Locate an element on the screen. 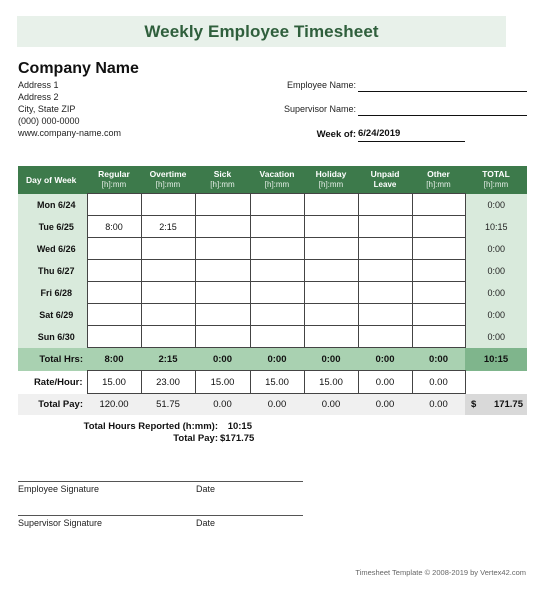 This screenshot has height=594, width=545. rate-regular-input: 15.00 is located at coordinates (114, 382).